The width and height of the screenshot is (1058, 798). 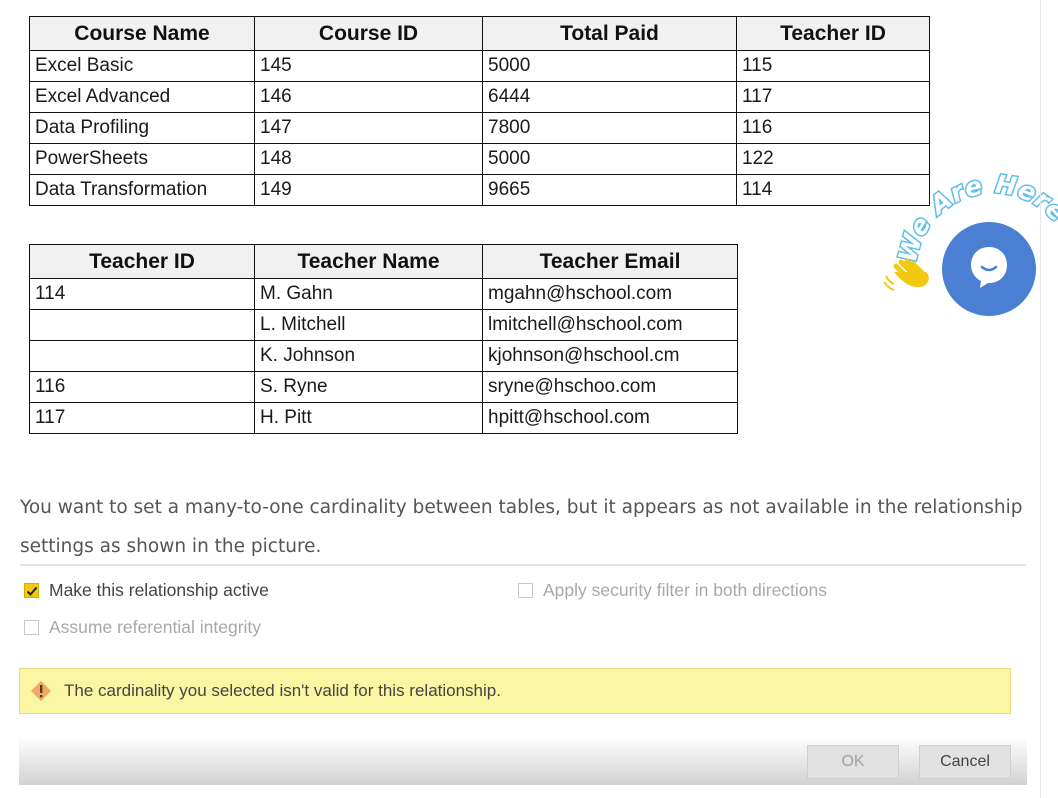 I want to click on table-cell: sryne@hschoo.com, so click(x=610, y=387).